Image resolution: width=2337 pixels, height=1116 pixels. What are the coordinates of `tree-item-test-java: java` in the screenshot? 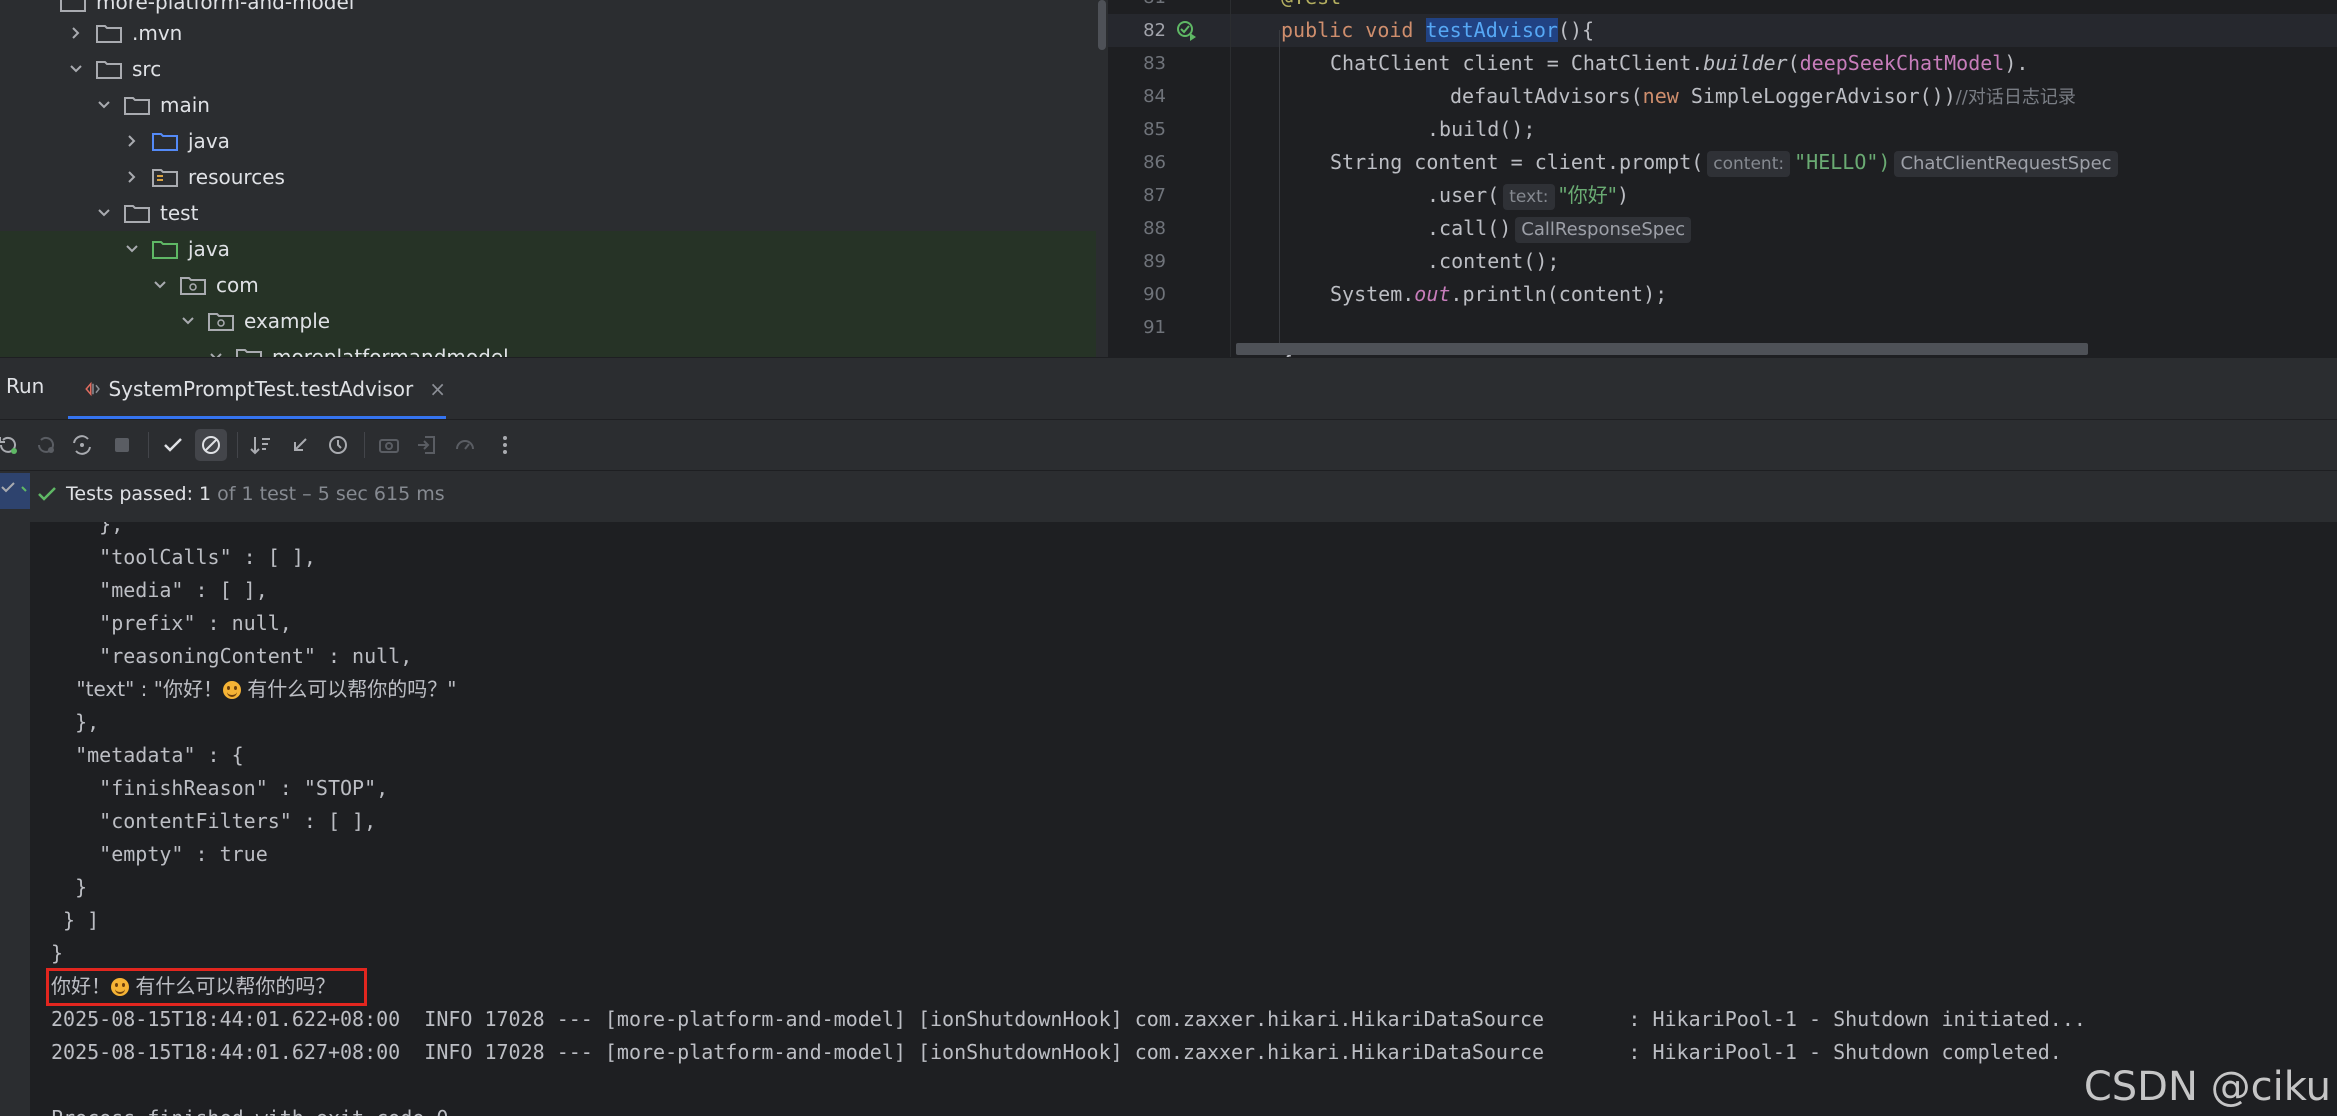 It's located at (554, 249).